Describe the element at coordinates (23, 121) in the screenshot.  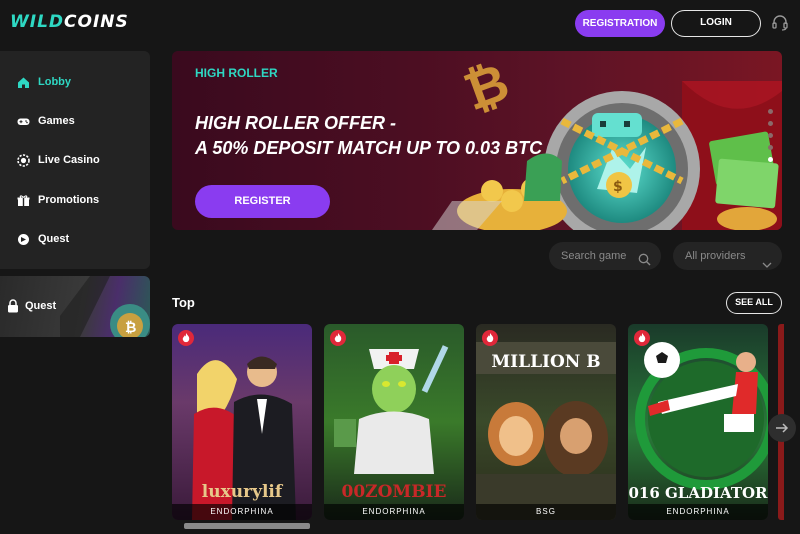
I see `gamepad-icon` at that location.